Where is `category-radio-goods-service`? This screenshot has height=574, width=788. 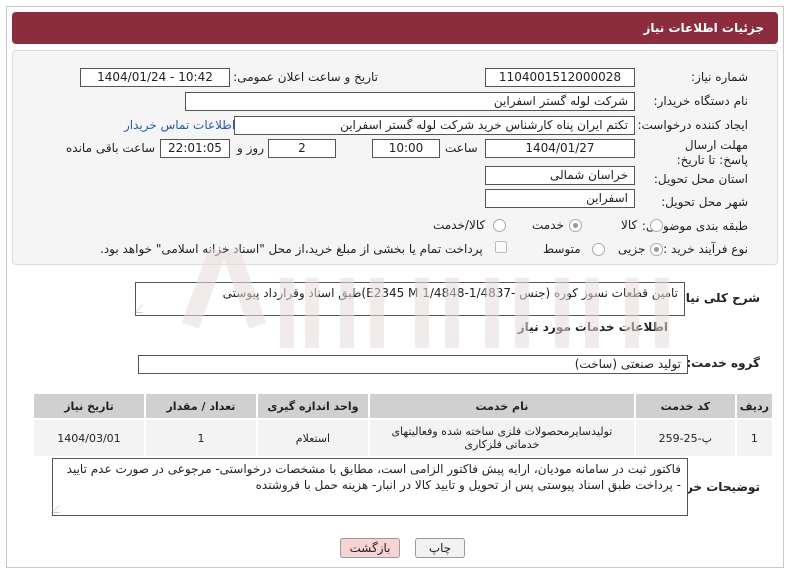
category-radio-goods-service is located at coordinates (499, 225).